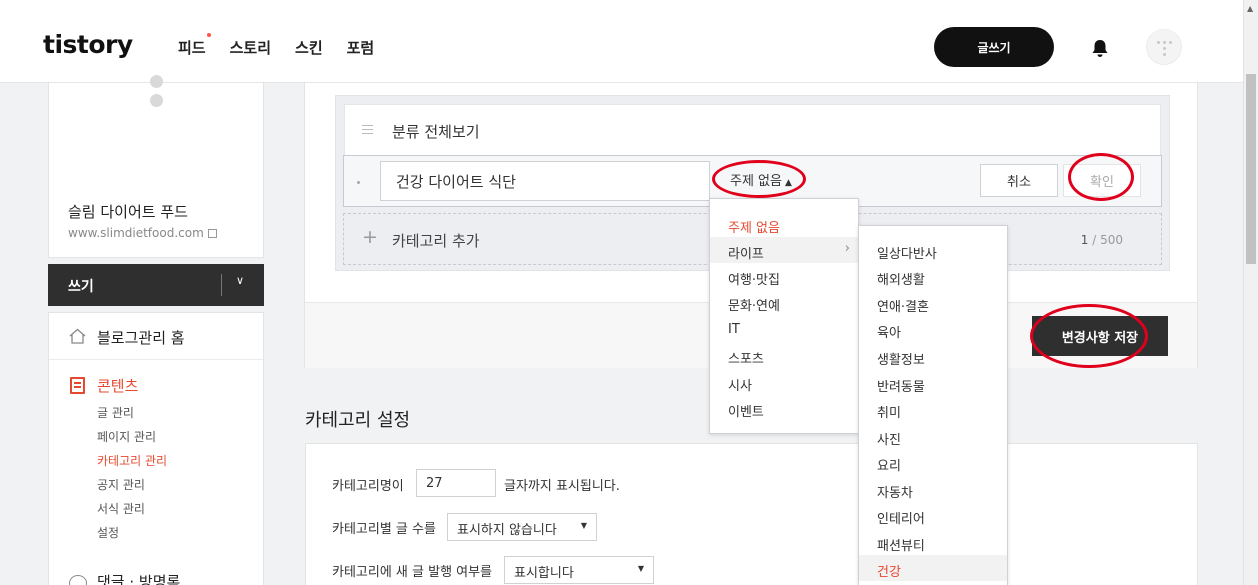  Describe the element at coordinates (250, 47) in the screenshot. I see `nav-story: 스토리` at that location.